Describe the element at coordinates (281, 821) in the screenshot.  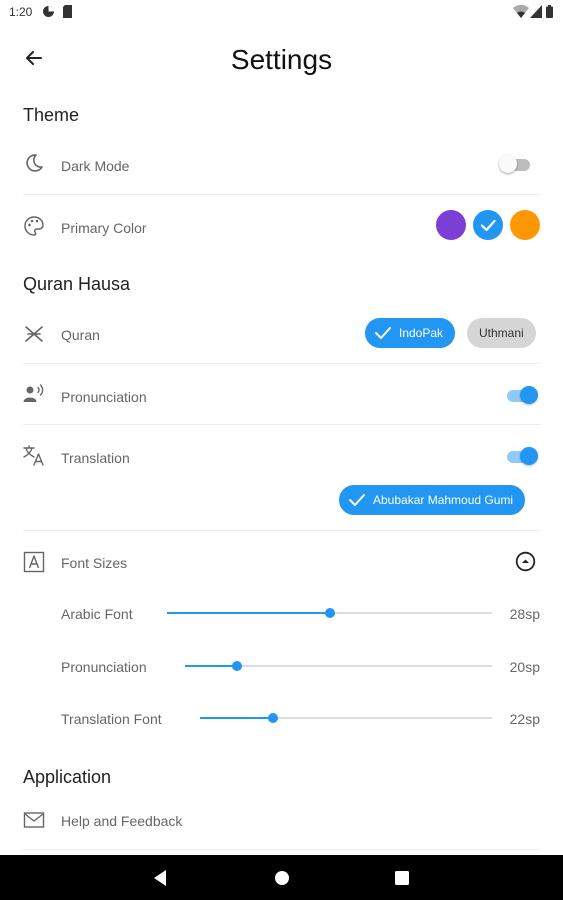
I see `help-feedback-row: Help and Feedback` at that location.